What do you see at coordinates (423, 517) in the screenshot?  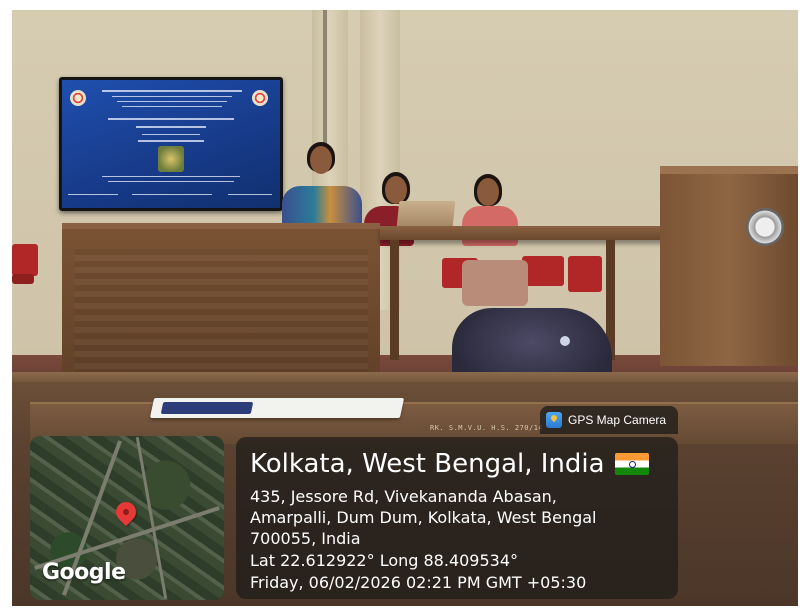 I see `address-line-2: Amarpalli, Dum Dum, Kolkata, West Bengal` at bounding box center [423, 517].